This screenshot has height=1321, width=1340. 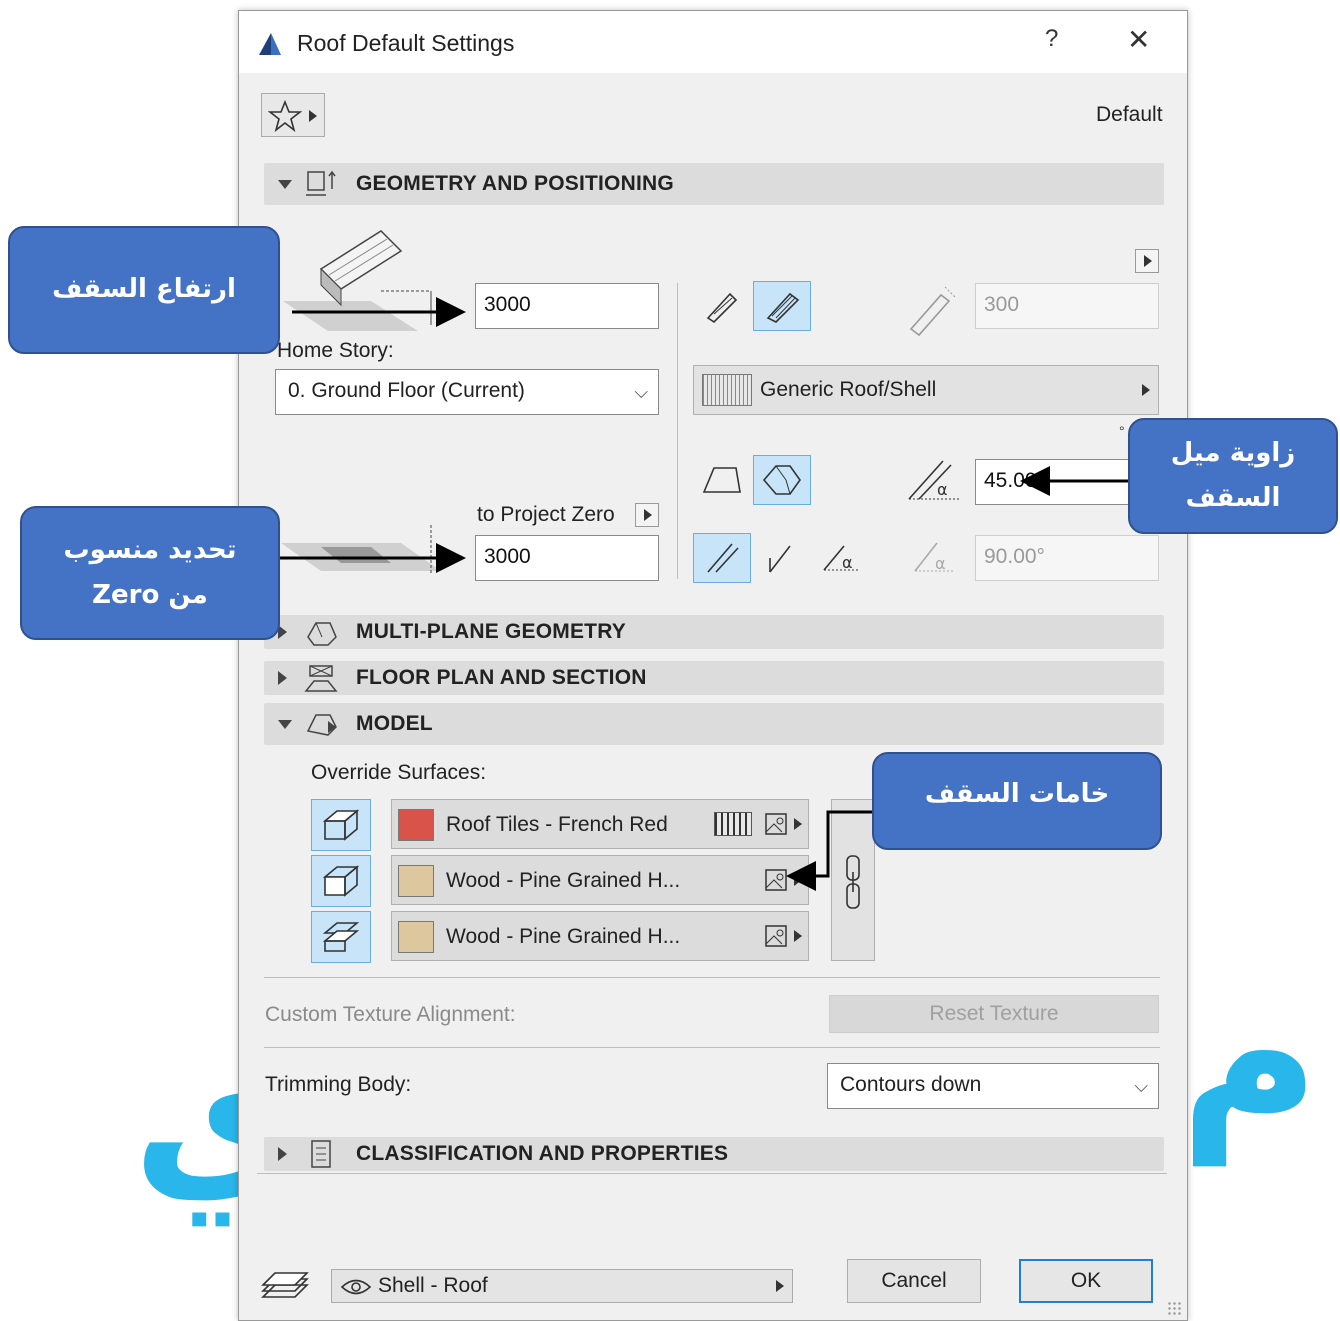 What do you see at coordinates (321, 1154) in the screenshot?
I see `classification-icon` at bounding box center [321, 1154].